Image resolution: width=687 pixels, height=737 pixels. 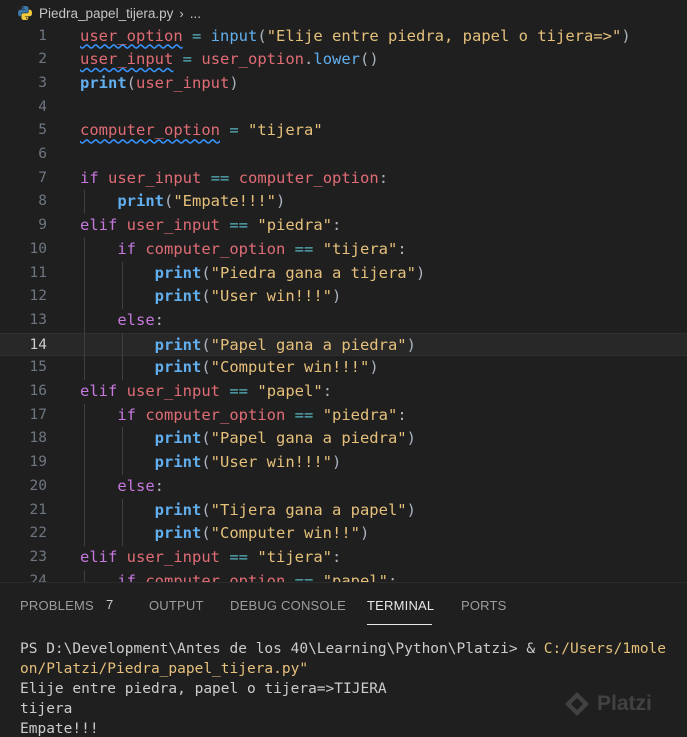 I want to click on line-number: 8, so click(x=42, y=201).